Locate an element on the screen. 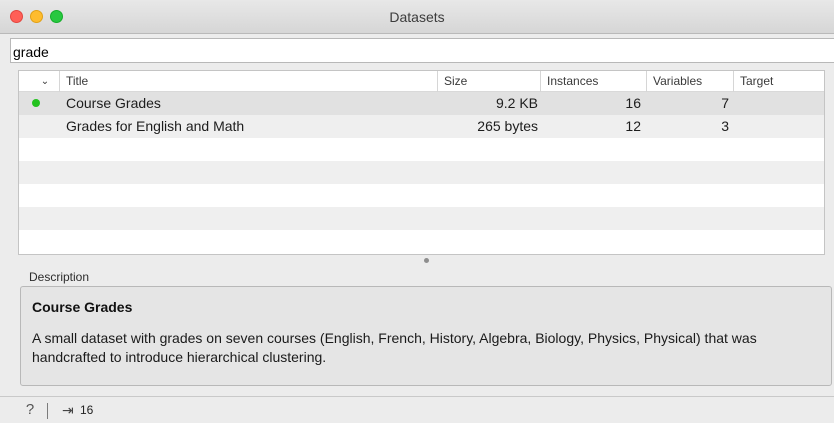 This screenshot has height=423, width=834. column-header-size: Size is located at coordinates (488, 81).